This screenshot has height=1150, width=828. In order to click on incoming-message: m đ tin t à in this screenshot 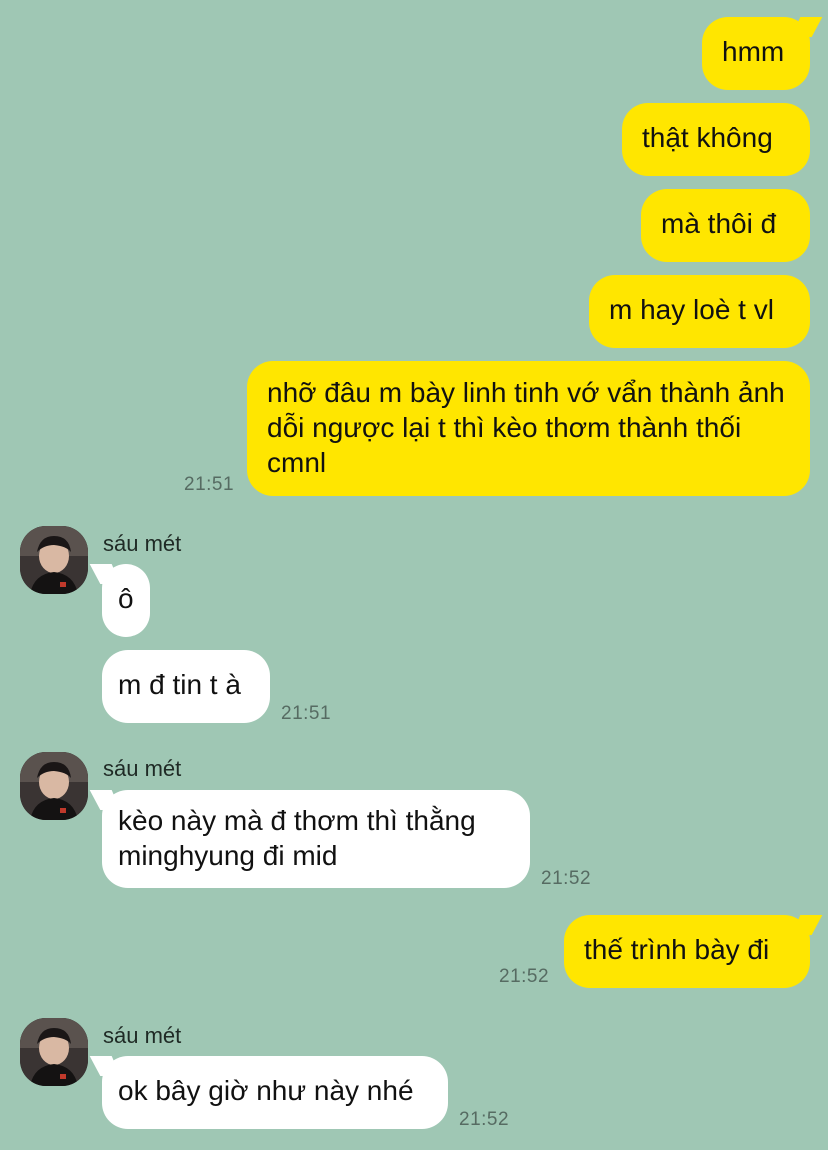, I will do `click(186, 686)`.